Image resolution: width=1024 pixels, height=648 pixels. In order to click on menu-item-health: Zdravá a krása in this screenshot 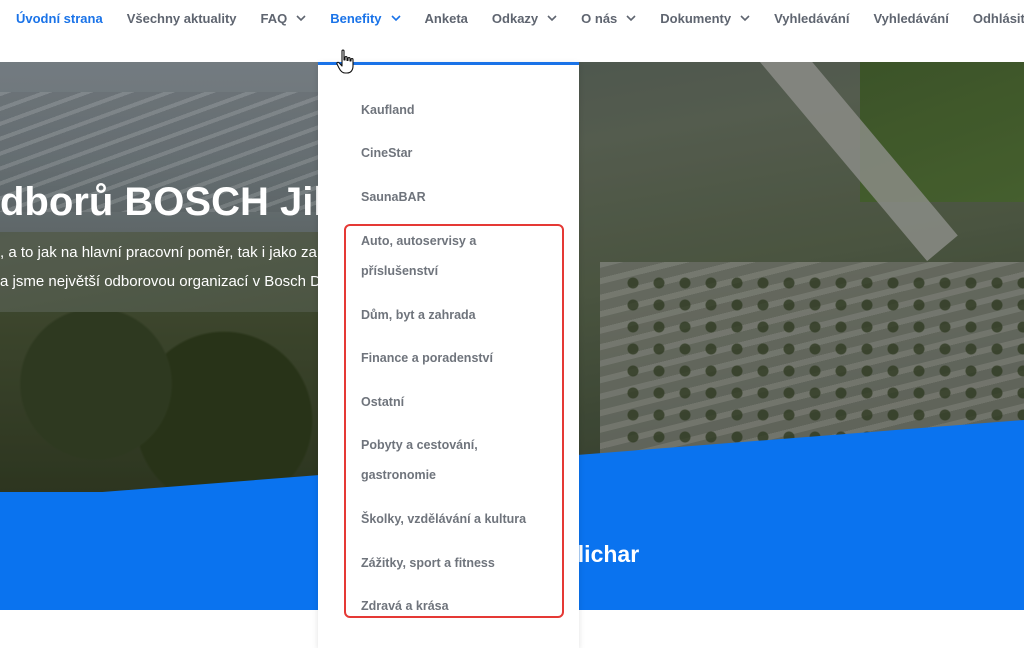, I will do `click(461, 606)`.